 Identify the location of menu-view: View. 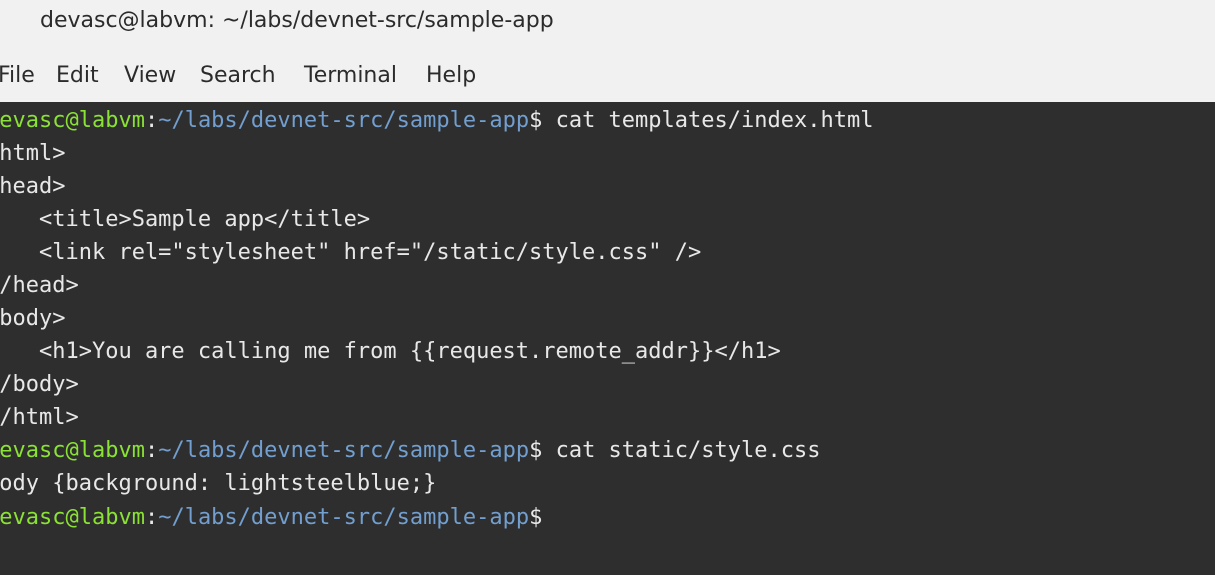
(150, 75).